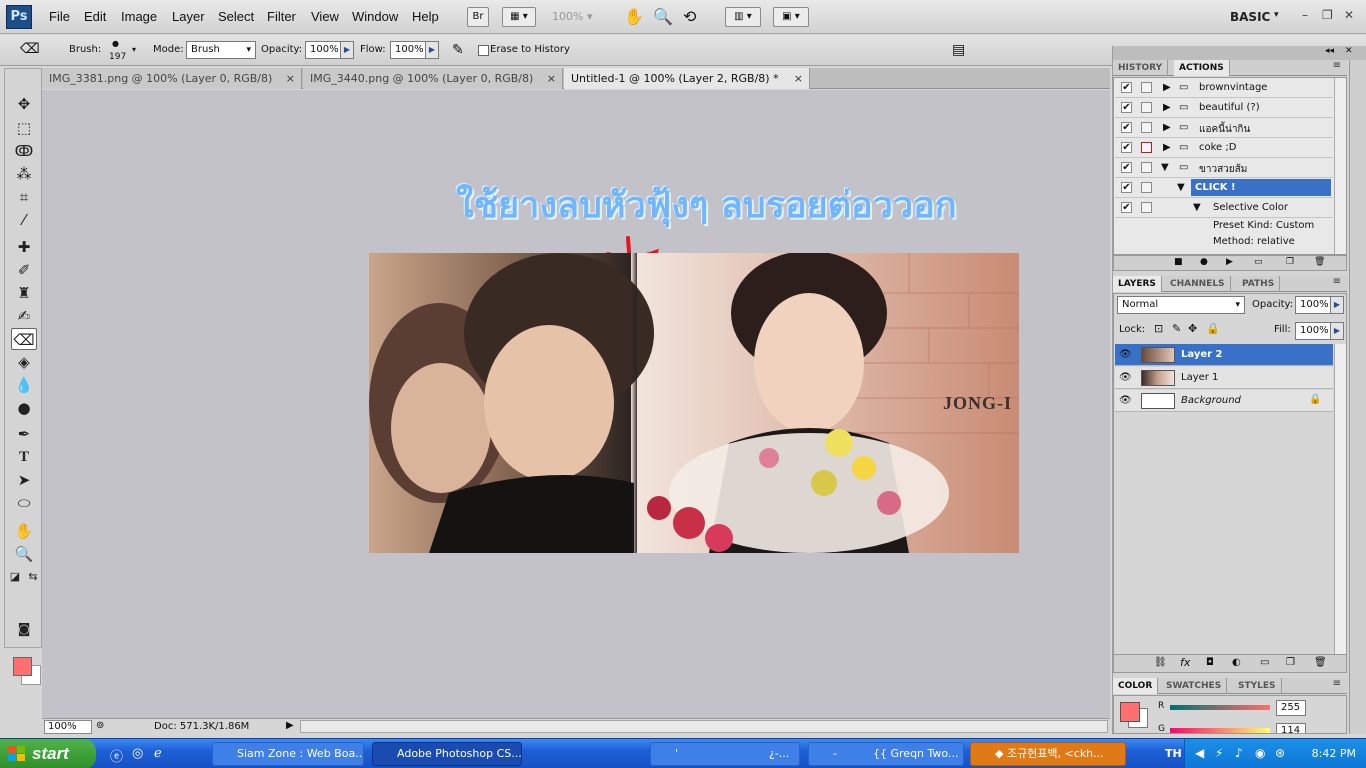  What do you see at coordinates (689, 16) in the screenshot?
I see `rotate-view-icon: ⟲` at bounding box center [689, 16].